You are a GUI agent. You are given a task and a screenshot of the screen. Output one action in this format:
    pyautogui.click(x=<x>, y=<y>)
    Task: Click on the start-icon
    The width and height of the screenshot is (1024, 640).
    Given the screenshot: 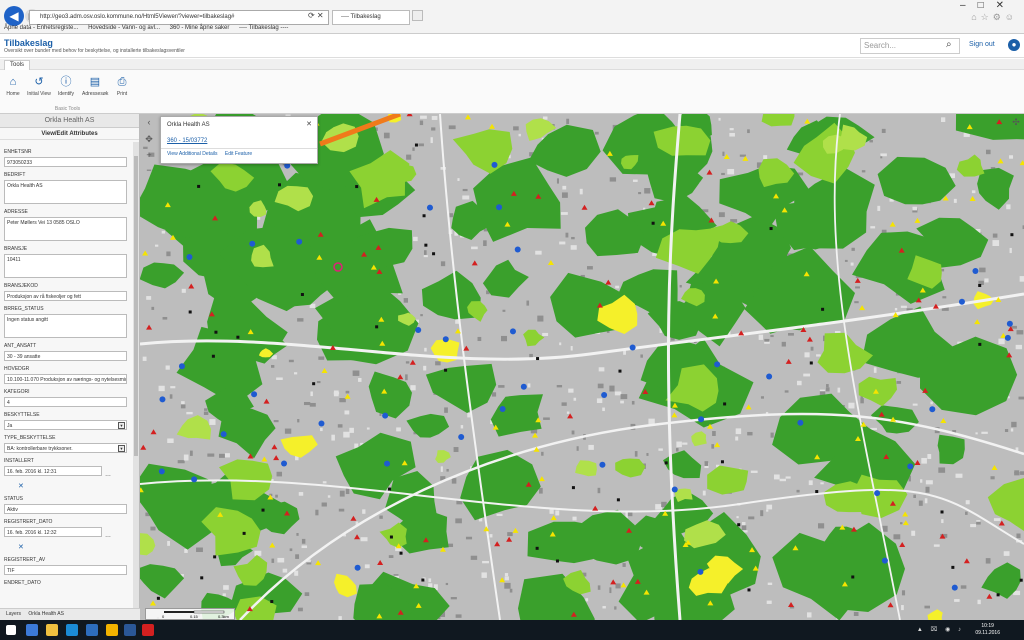 What is the action you would take?
    pyautogui.click(x=11, y=630)
    